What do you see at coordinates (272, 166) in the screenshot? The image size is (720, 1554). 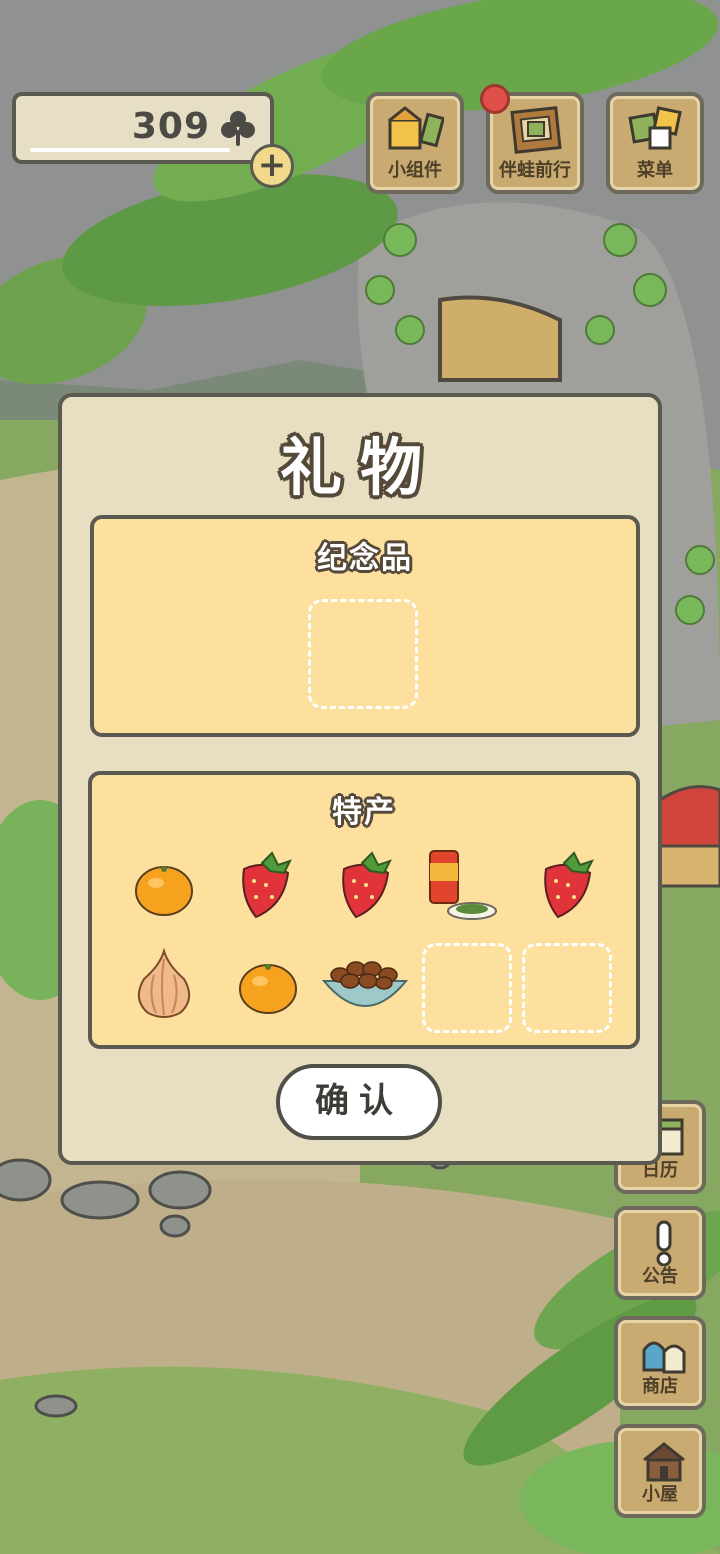 I see `add-clover-button: +` at bounding box center [272, 166].